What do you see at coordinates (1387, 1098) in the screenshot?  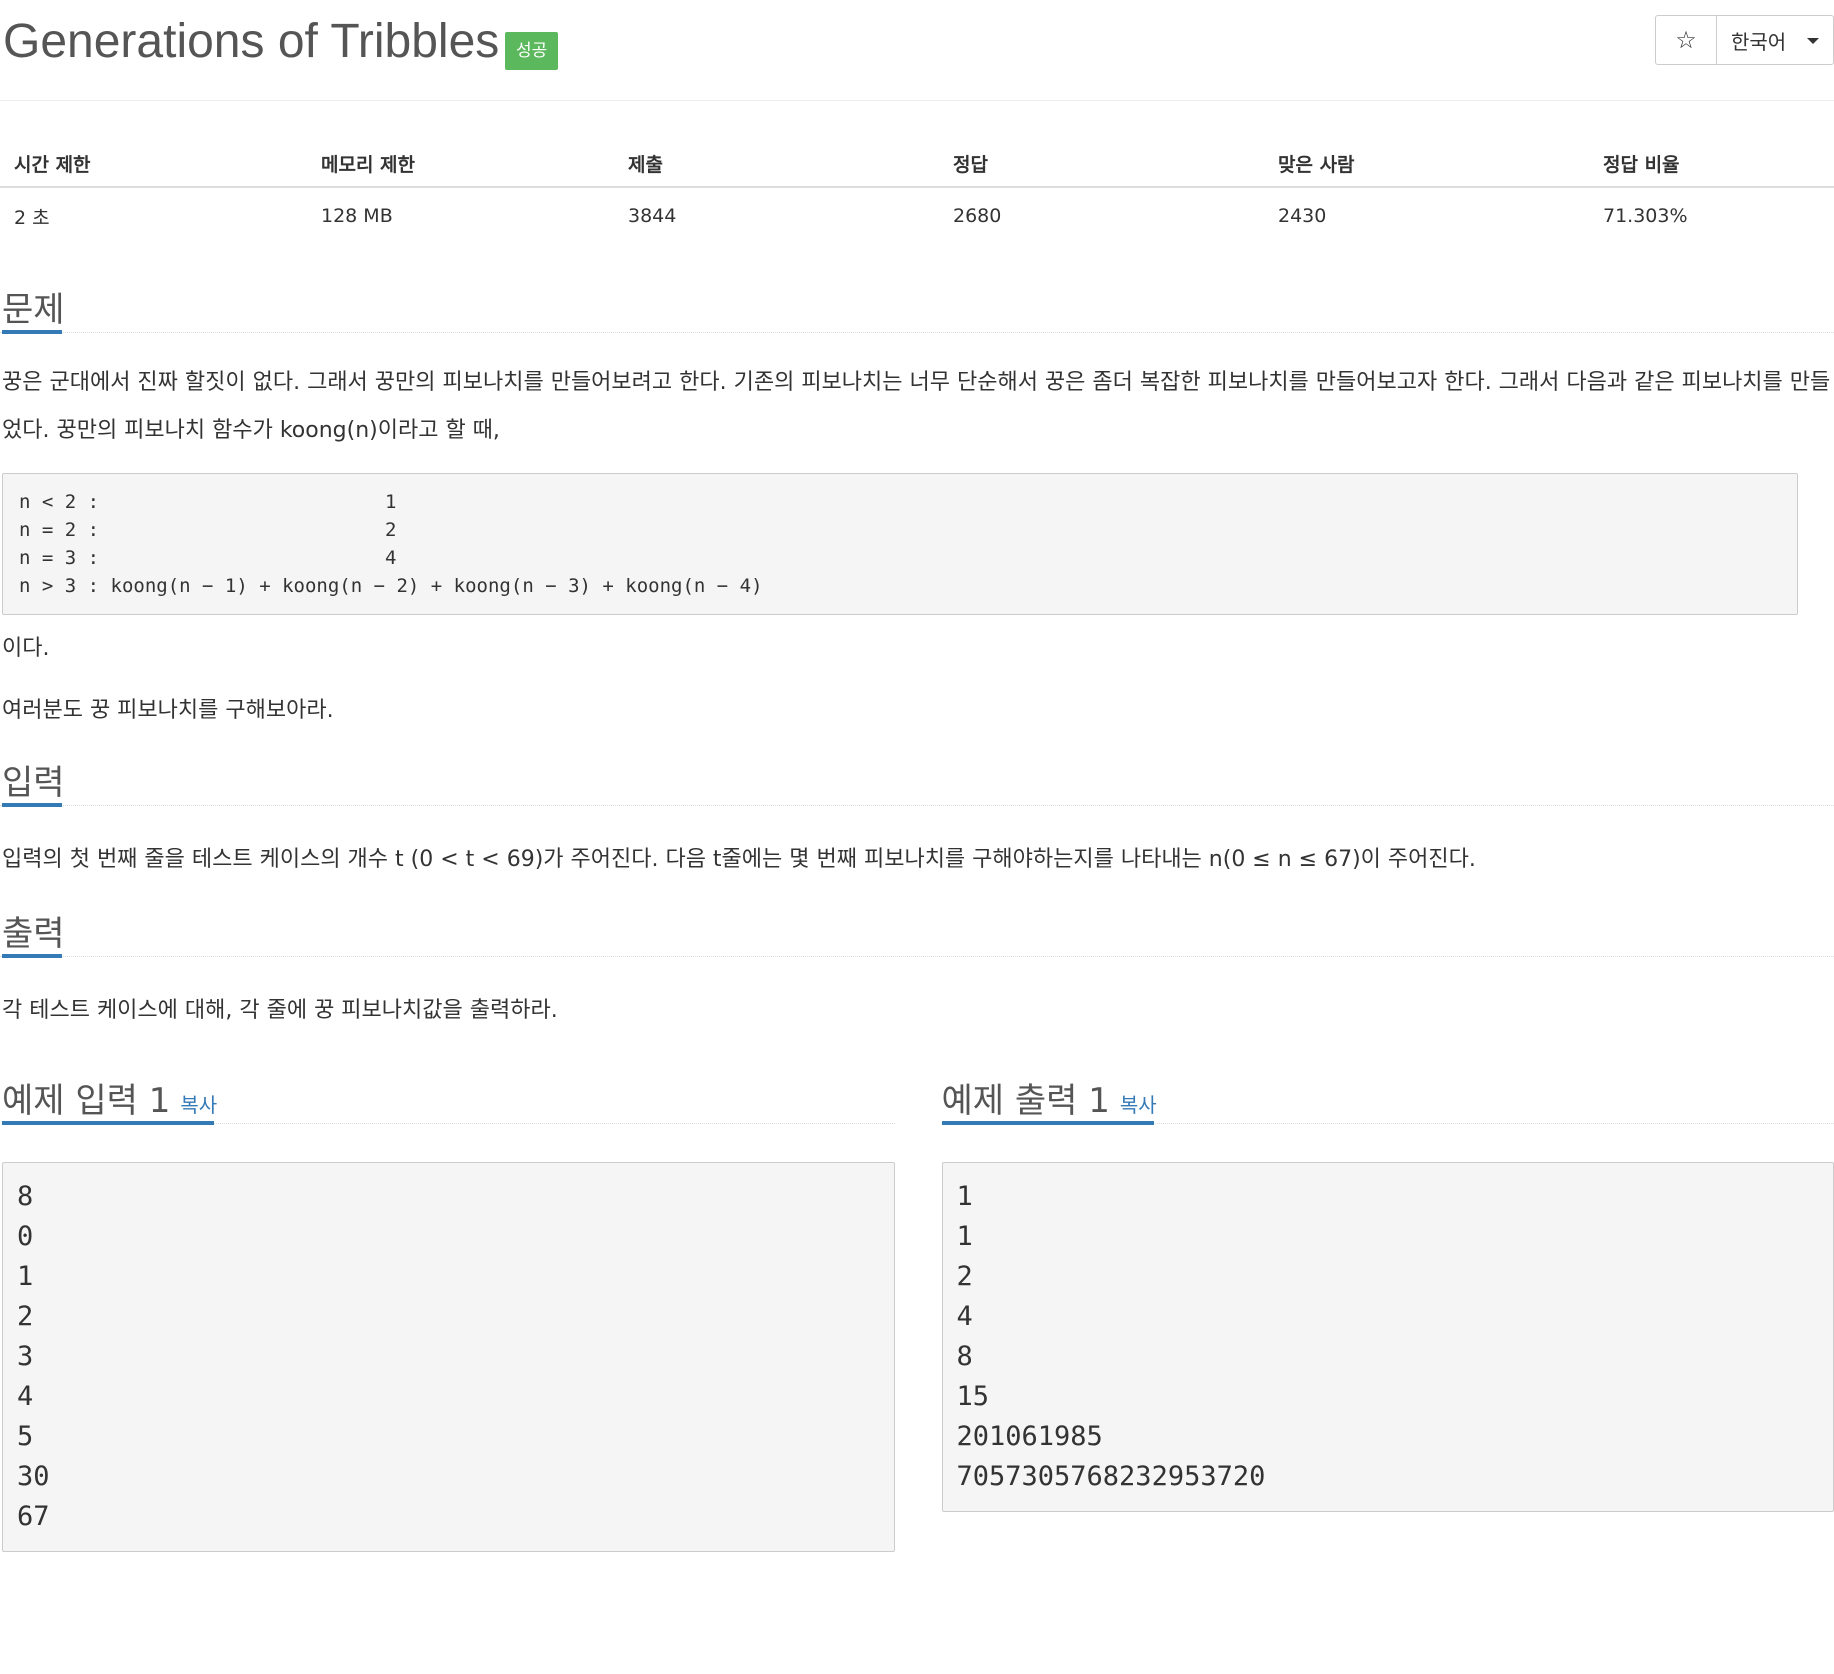 I see `sample-output-header: 예제 출력 1 복사` at bounding box center [1387, 1098].